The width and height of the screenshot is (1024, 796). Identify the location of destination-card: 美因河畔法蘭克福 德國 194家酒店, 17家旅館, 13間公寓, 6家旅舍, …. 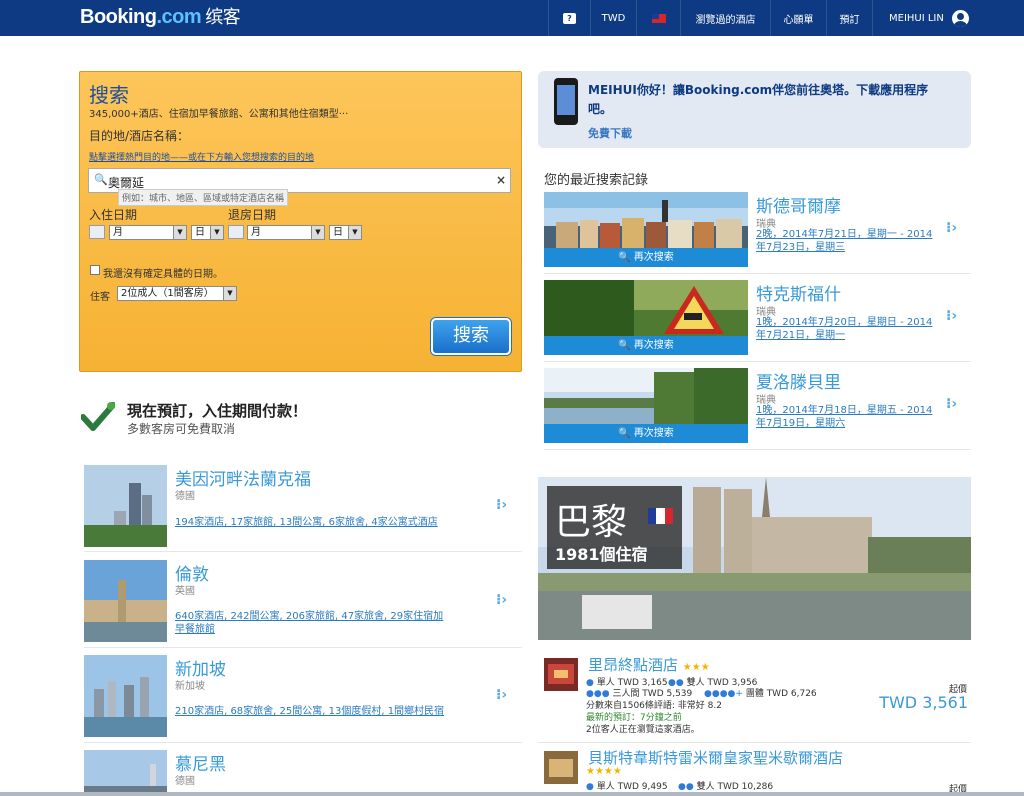
(303, 508).